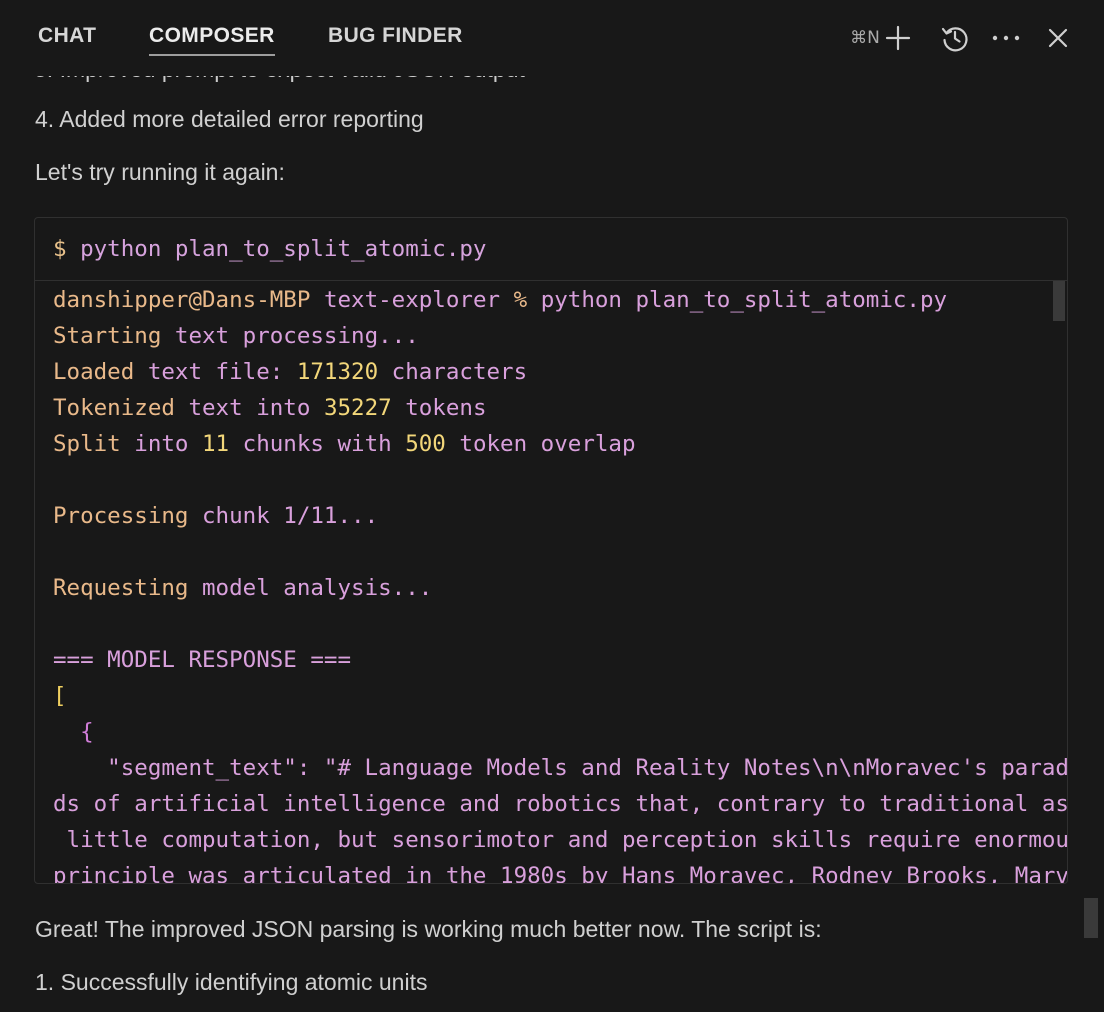  Describe the element at coordinates (1091, 918) in the screenshot. I see `panel-scrollbar` at that location.